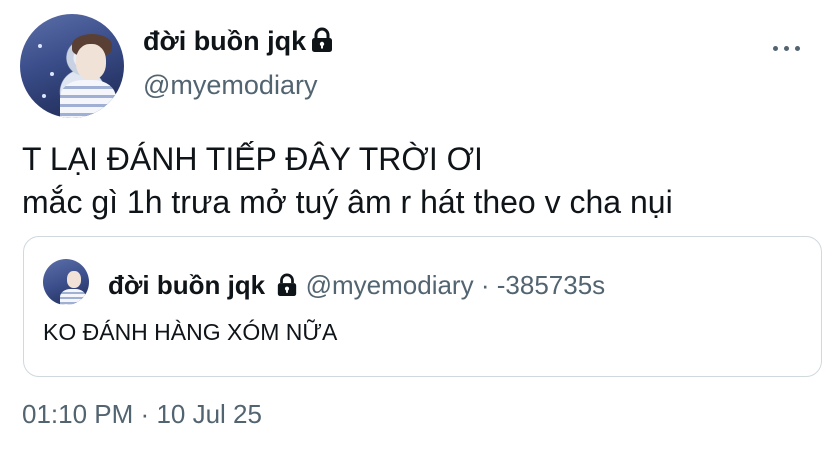 This screenshot has height=453, width=828. I want to click on quoted-time: -385735s, so click(551, 285).